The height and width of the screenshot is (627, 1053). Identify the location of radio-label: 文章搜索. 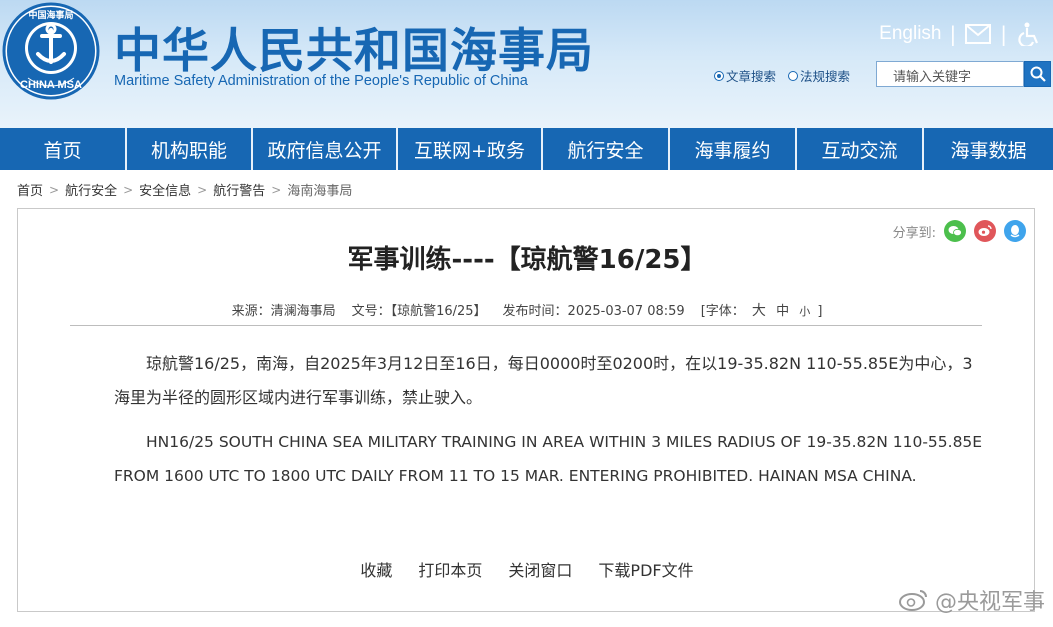
(751, 76).